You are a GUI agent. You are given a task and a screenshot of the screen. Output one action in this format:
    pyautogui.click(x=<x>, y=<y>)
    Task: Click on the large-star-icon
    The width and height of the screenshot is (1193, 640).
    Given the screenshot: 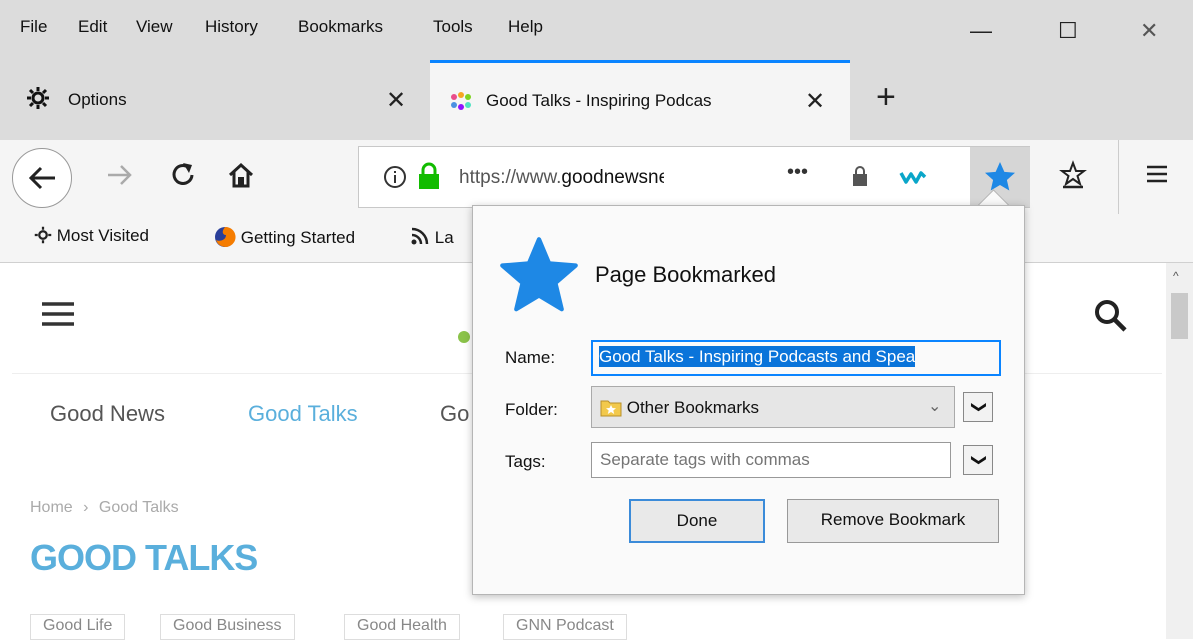 What is the action you would take?
    pyautogui.click(x=539, y=278)
    